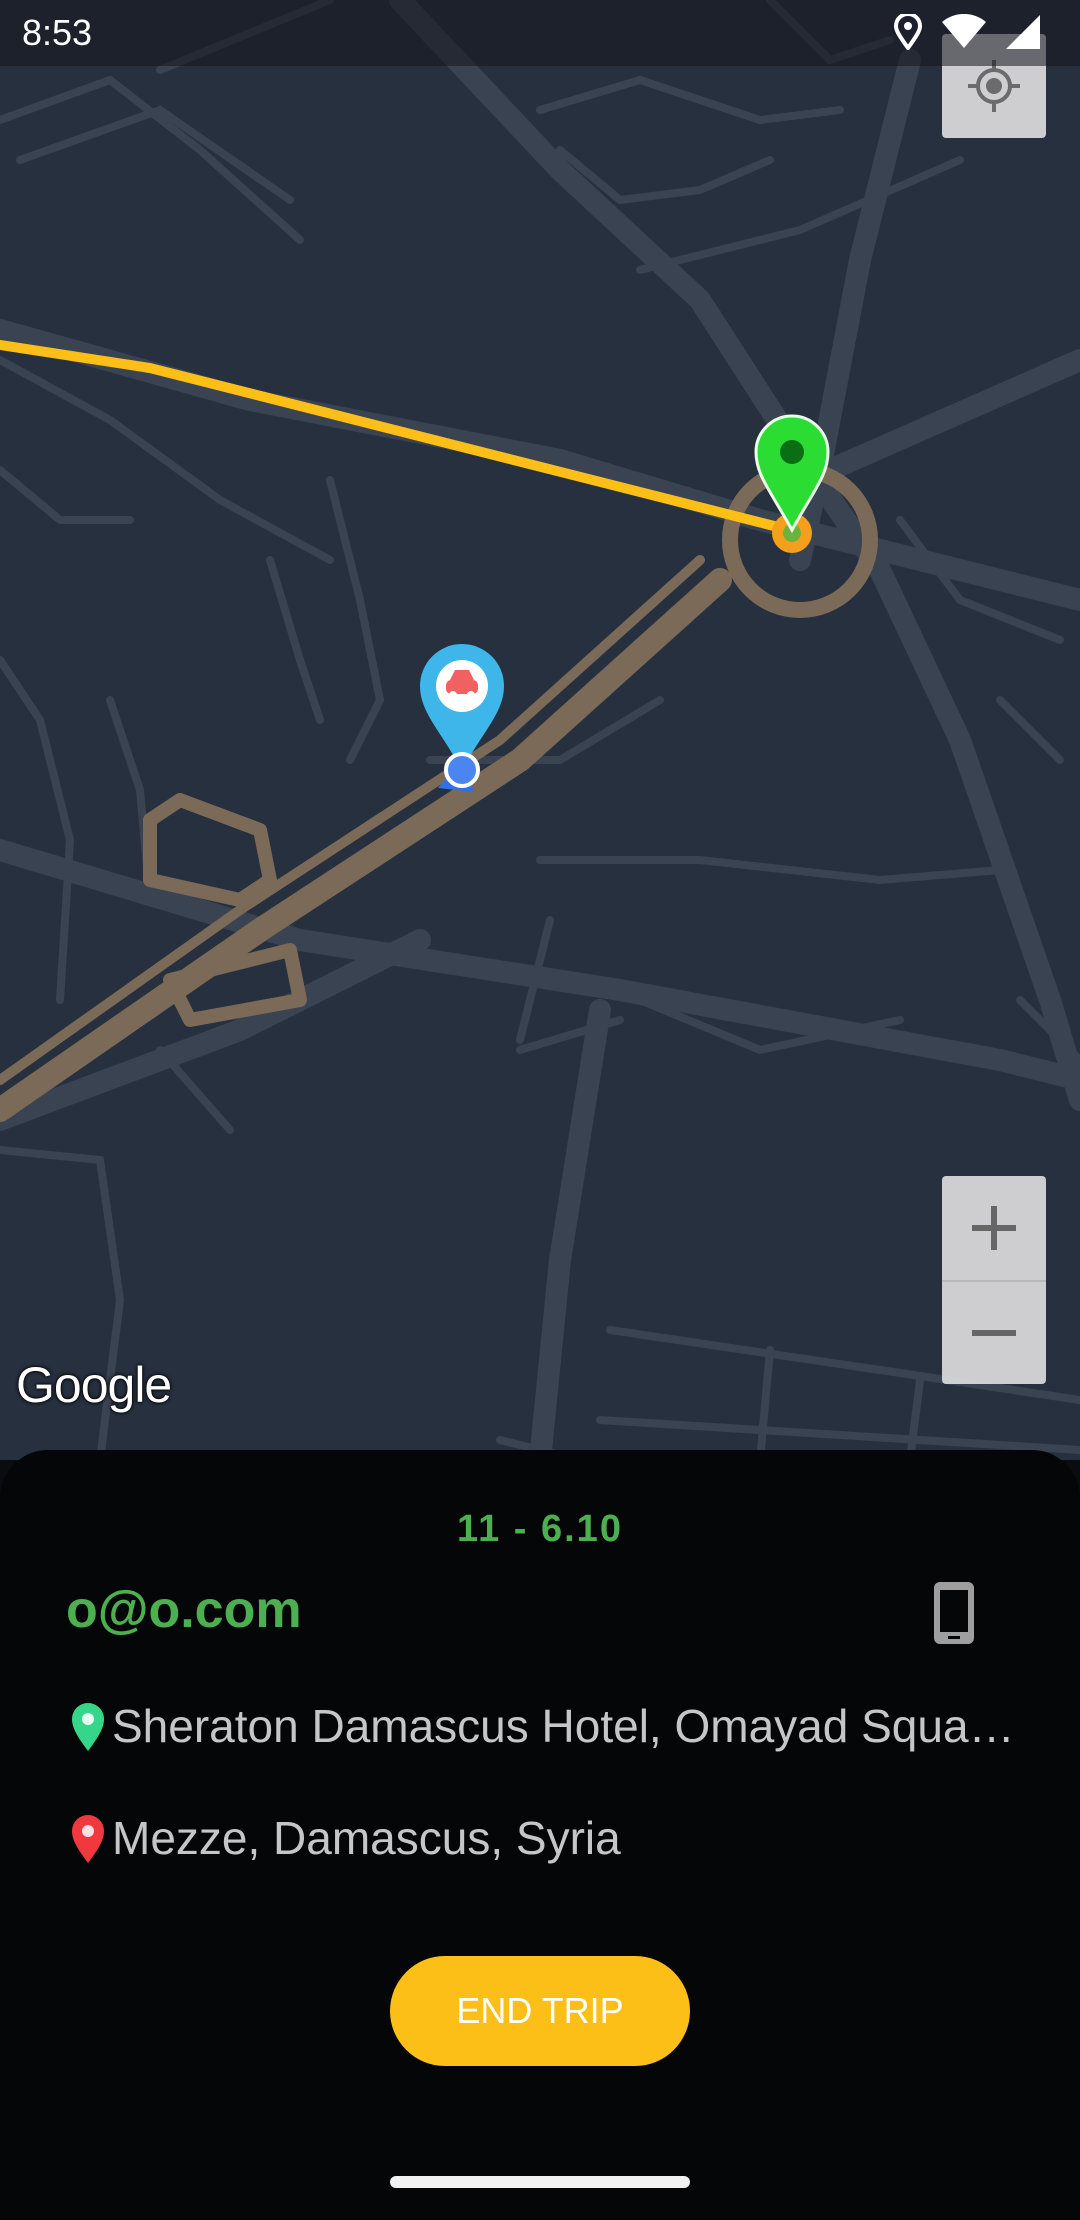 The height and width of the screenshot is (2220, 1080). I want to click on zoom-controls, so click(994, 1280).